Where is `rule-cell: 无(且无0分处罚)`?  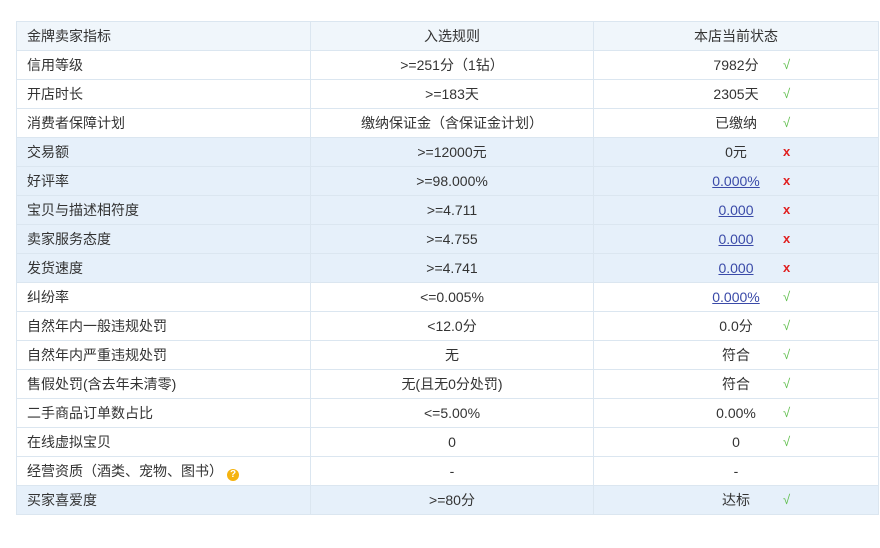 rule-cell: 无(且无0分处罚) is located at coordinates (452, 384).